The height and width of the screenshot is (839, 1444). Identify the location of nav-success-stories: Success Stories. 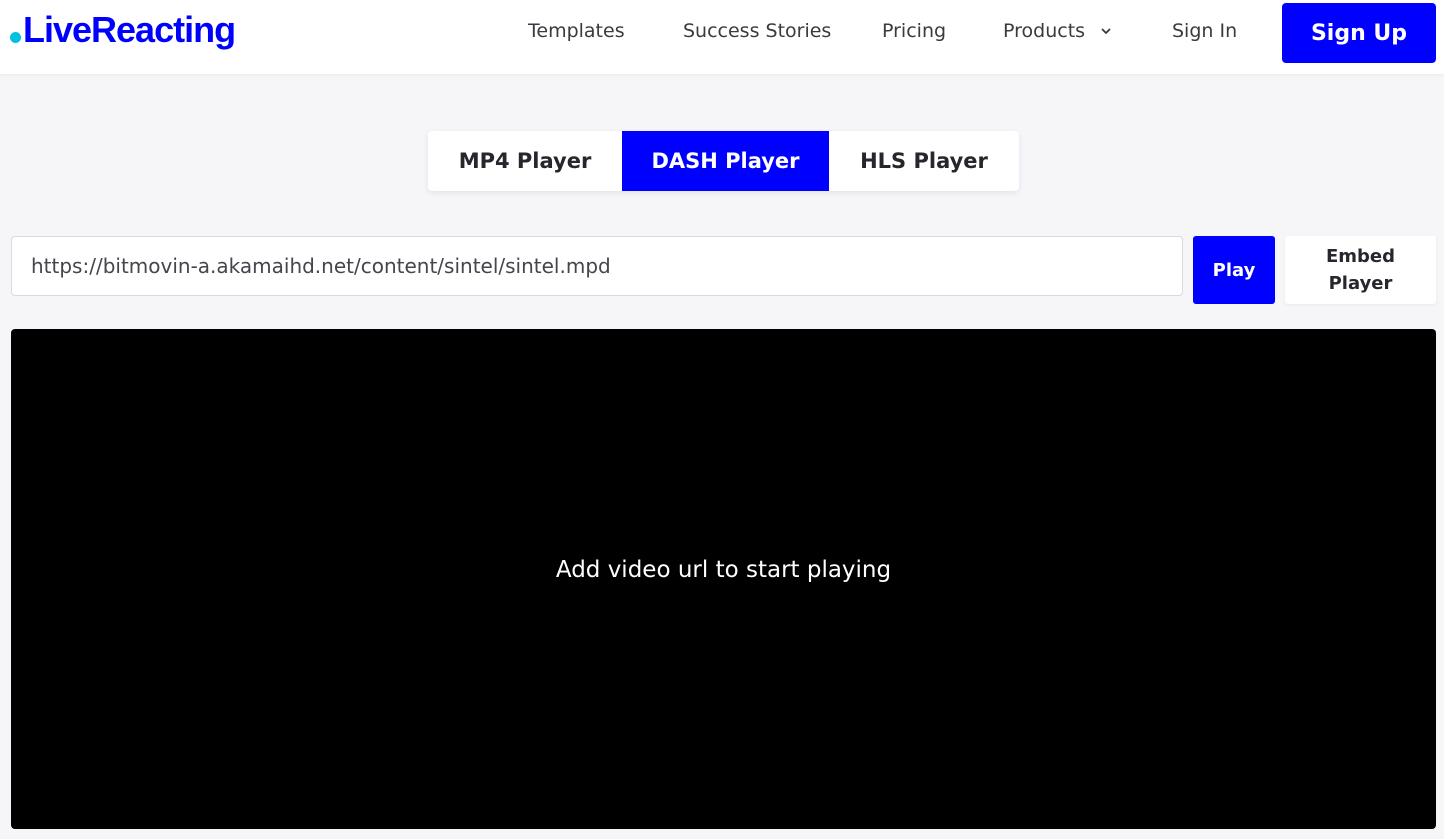
(757, 31).